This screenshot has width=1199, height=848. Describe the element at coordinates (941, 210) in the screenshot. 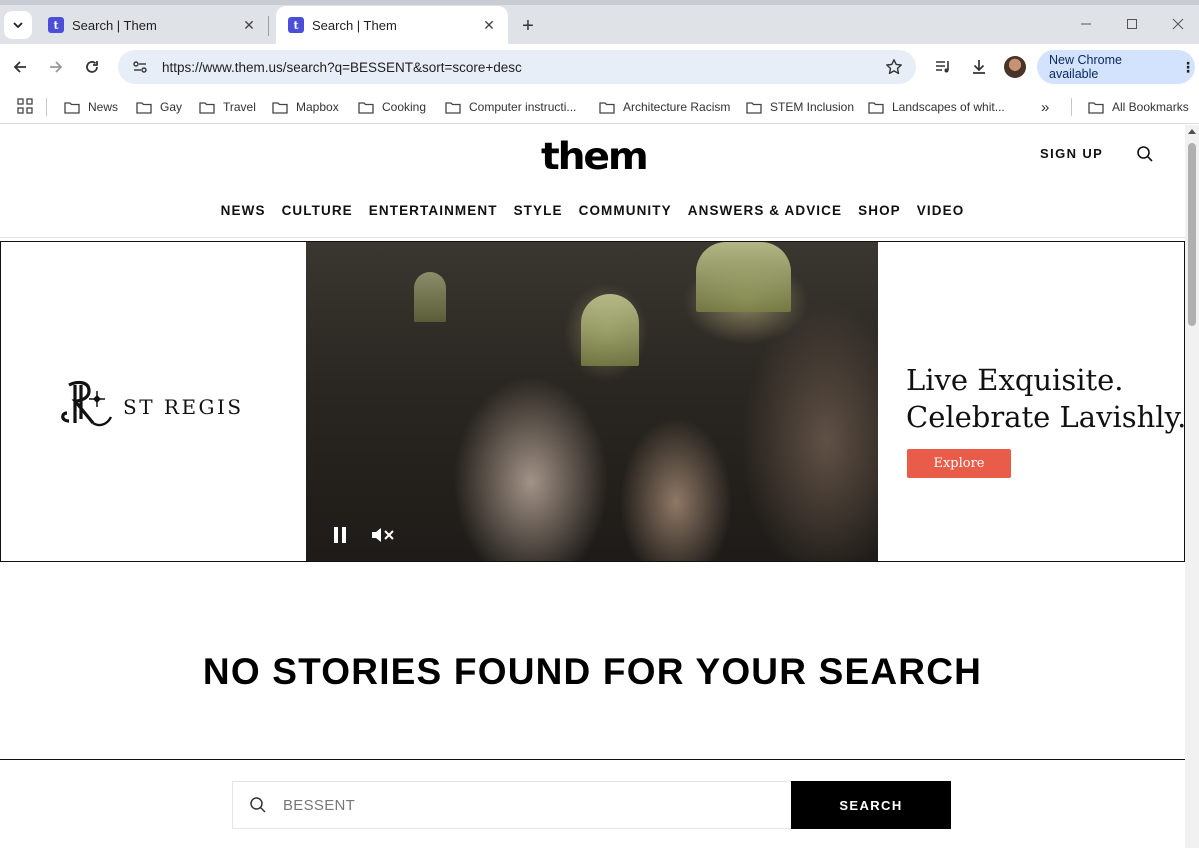

I see `nav-video: VIDEO` at that location.